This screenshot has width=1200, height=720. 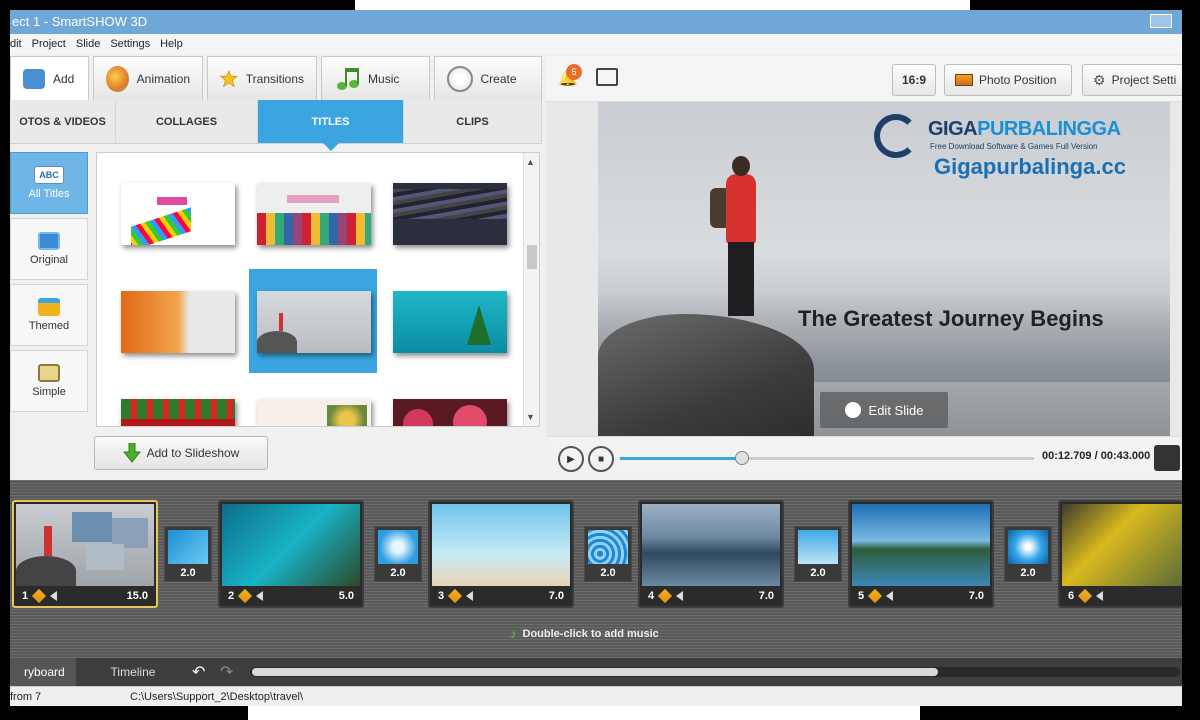 I want to click on timeline-scrollbar, so click(x=715, y=672).